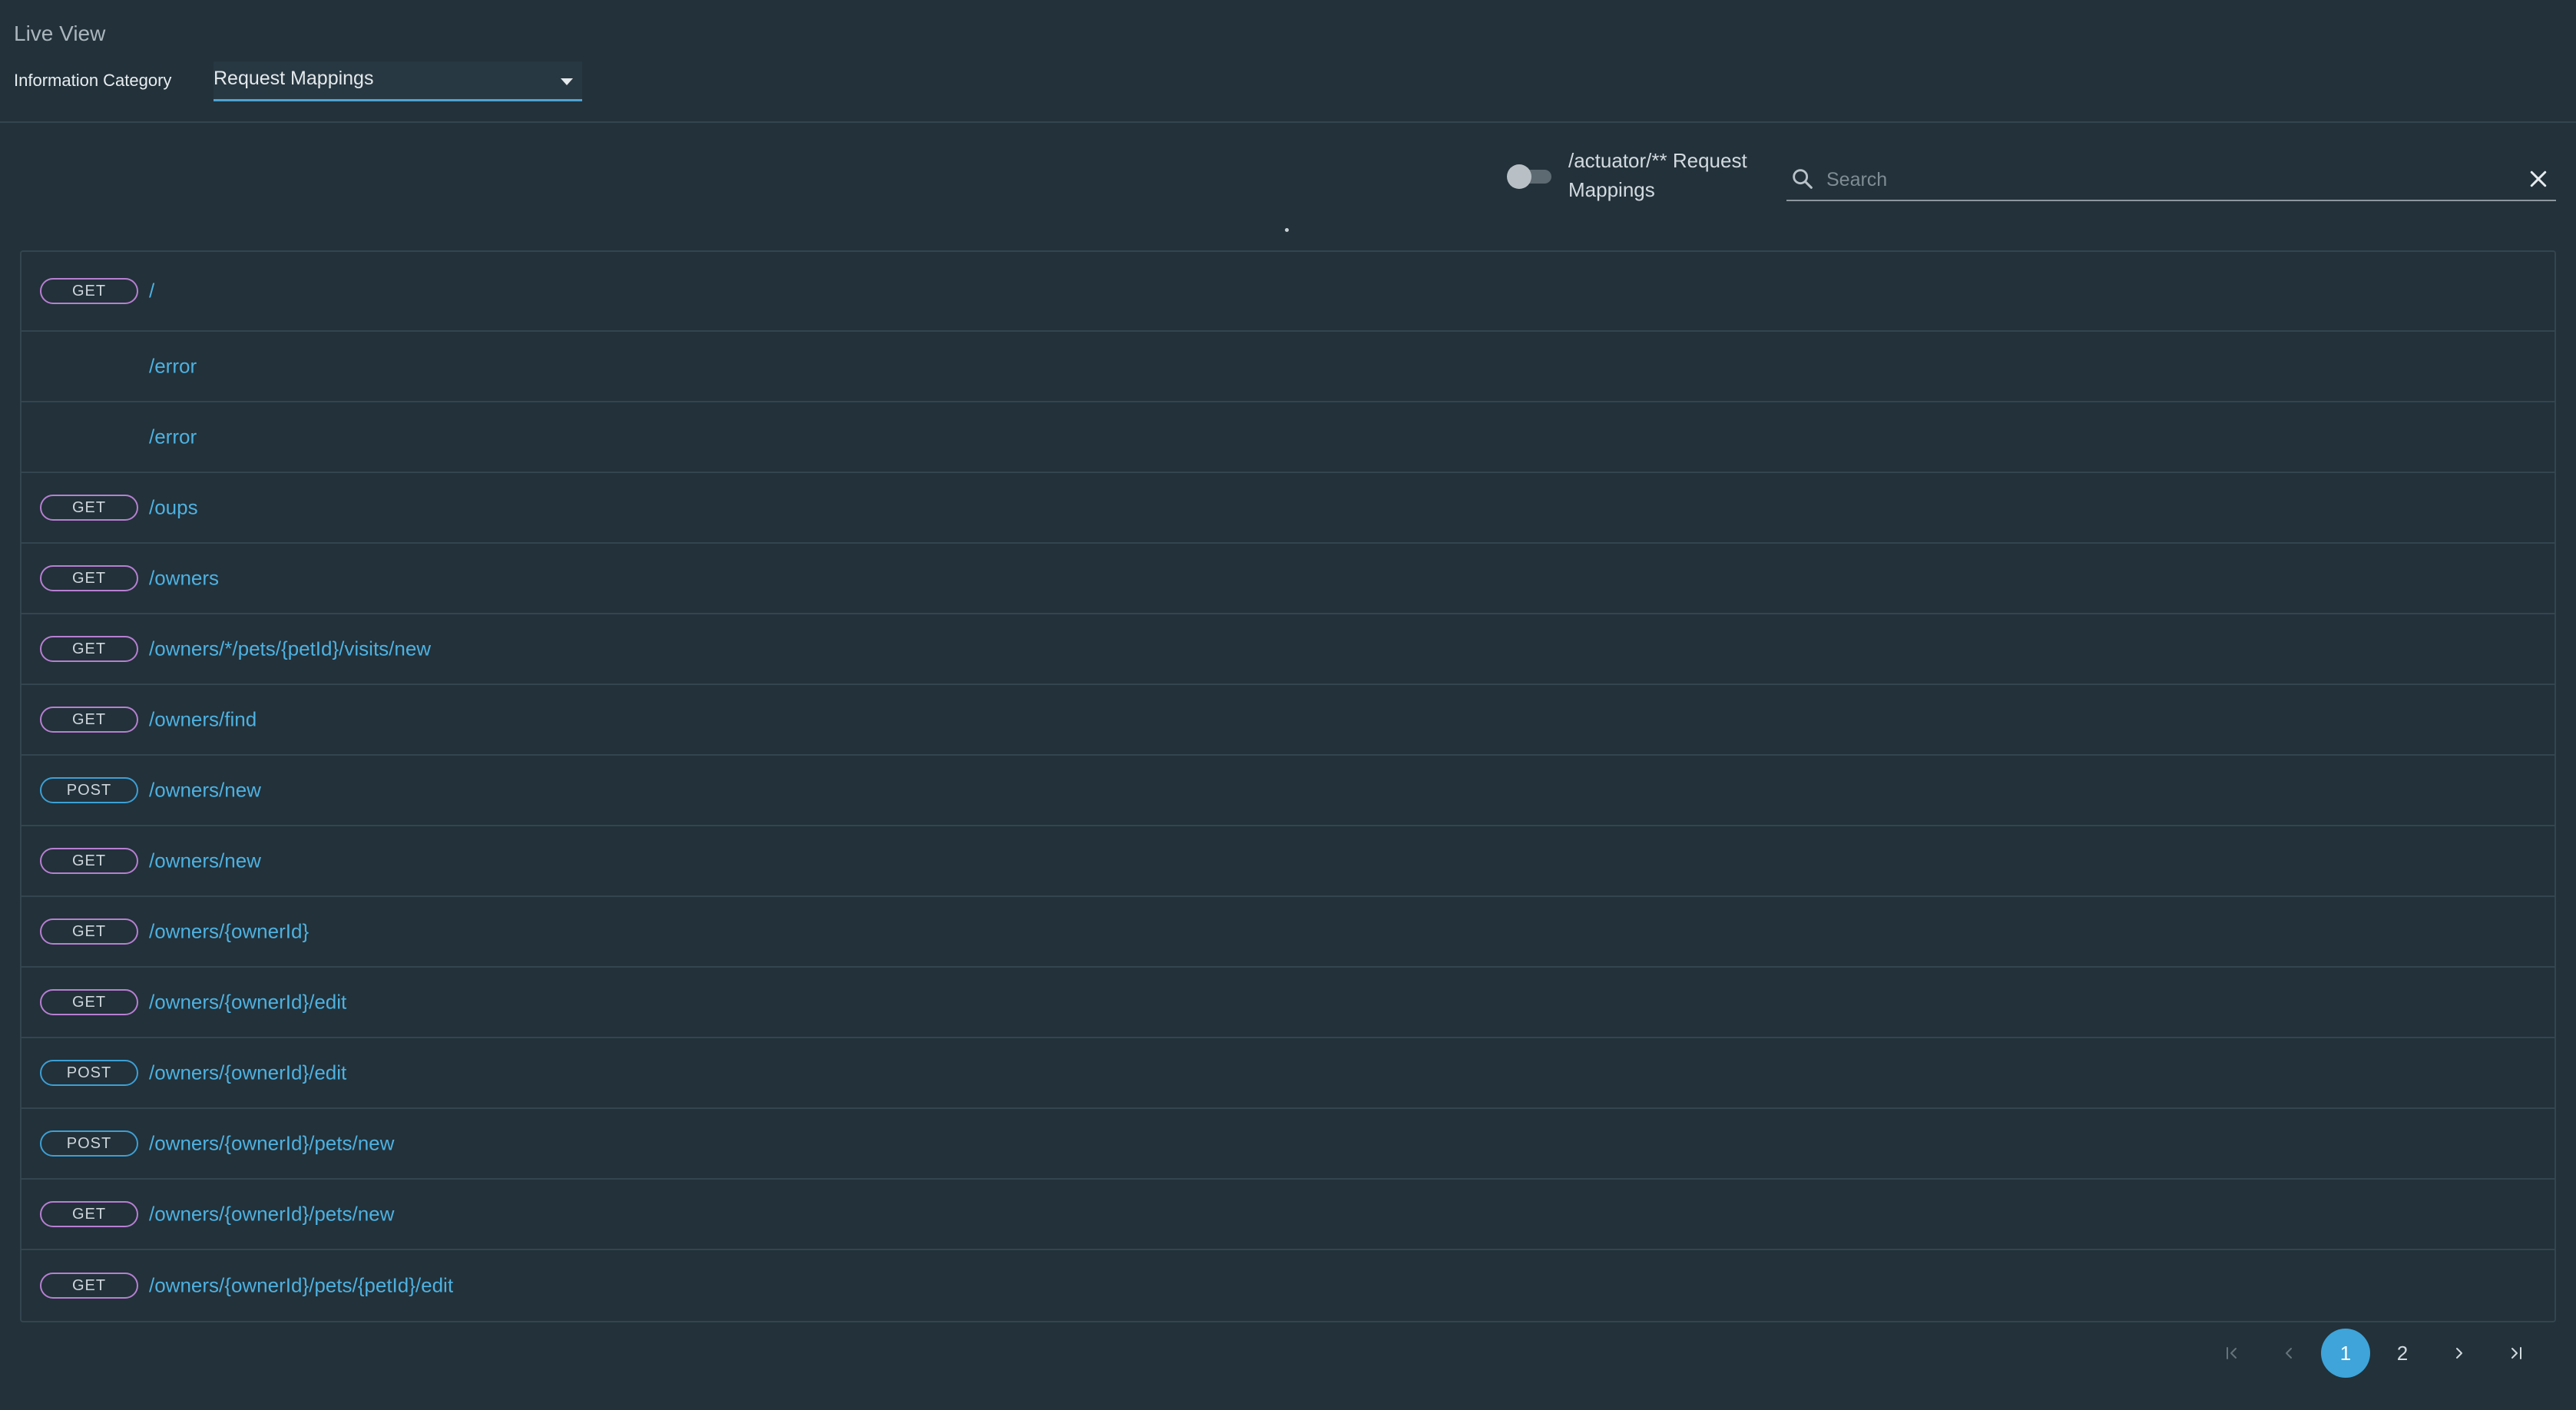 This screenshot has height=1410, width=2576. Describe the element at coordinates (1288, 1286) in the screenshot. I see `table-row: GET/owners/{ownerId}/pets/{petId}/edit` at that location.